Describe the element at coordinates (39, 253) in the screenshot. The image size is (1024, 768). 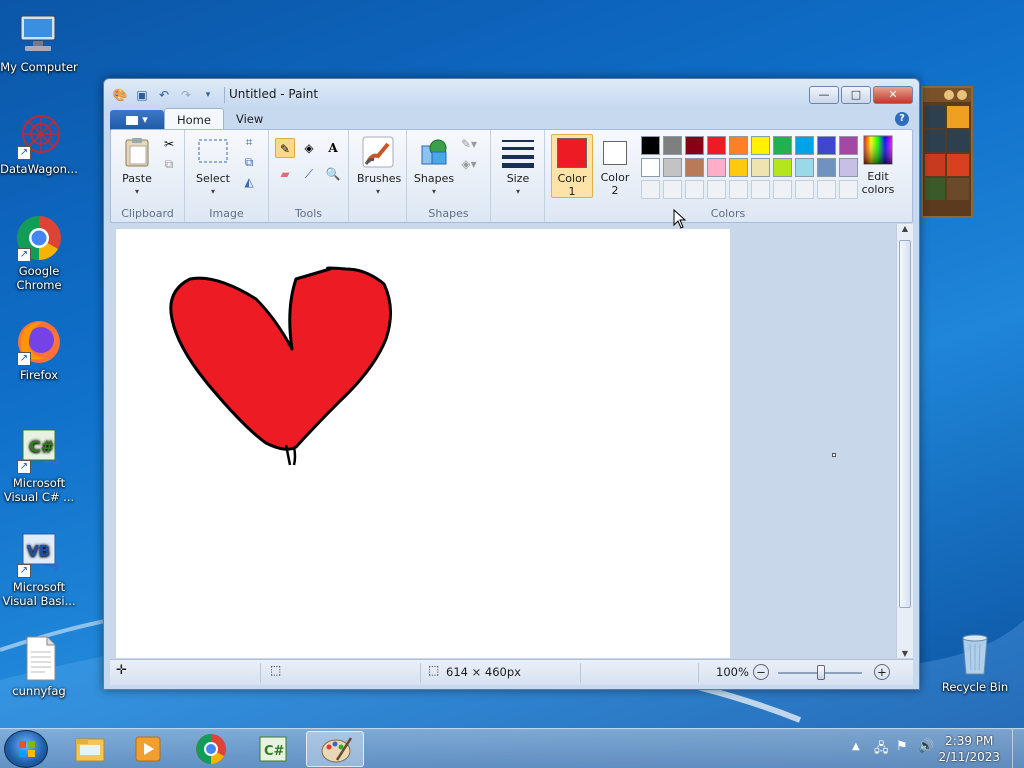
I see `desktop-icon-google-chrome: ↗ Google Chrome` at that location.